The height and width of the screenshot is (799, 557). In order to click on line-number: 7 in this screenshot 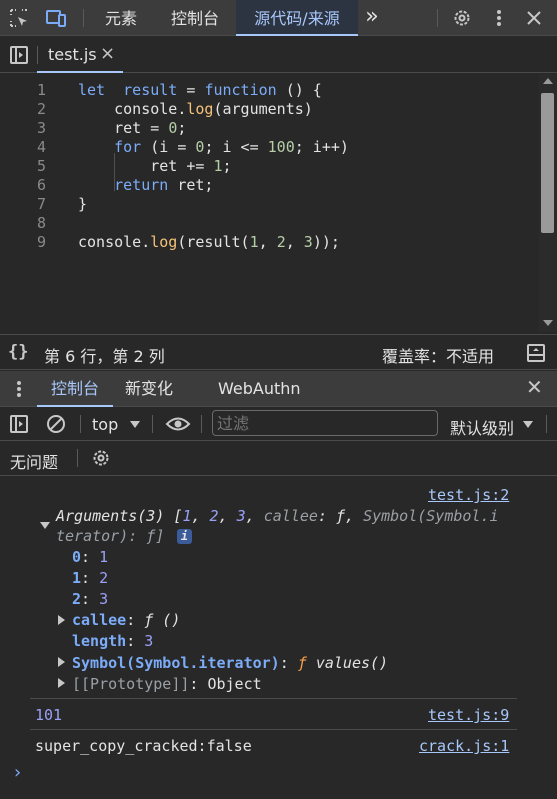, I will do `click(23, 204)`.